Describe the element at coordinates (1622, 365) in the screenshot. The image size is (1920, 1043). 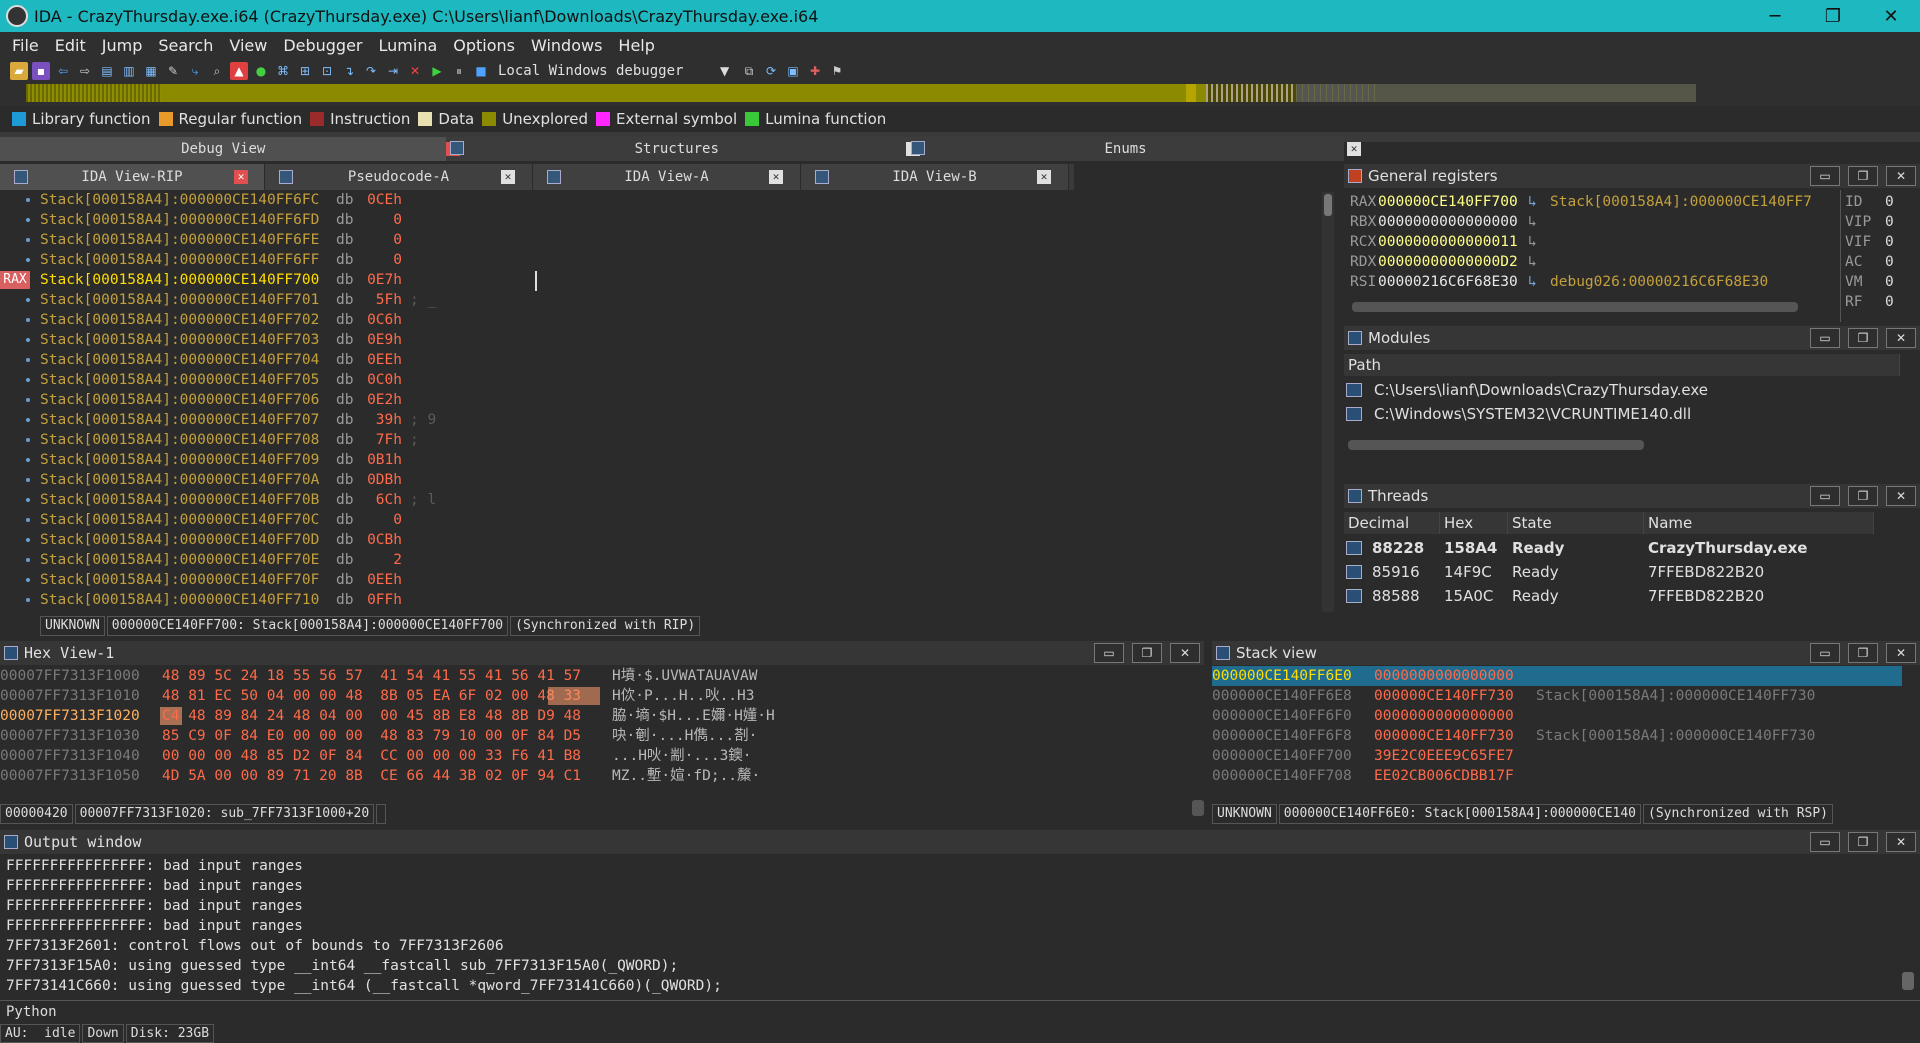
I see `column-header-path: Path` at that location.